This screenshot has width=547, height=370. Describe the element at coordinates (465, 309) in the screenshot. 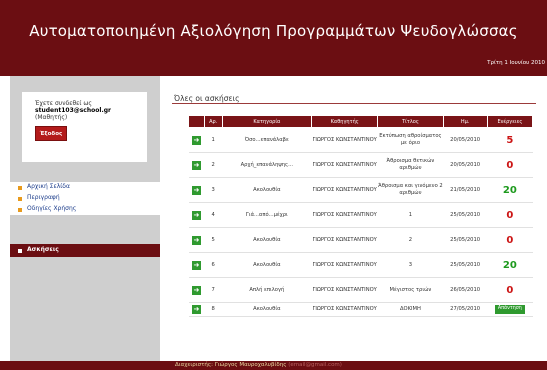

I see `cell-date: 27/05/2010` at that location.